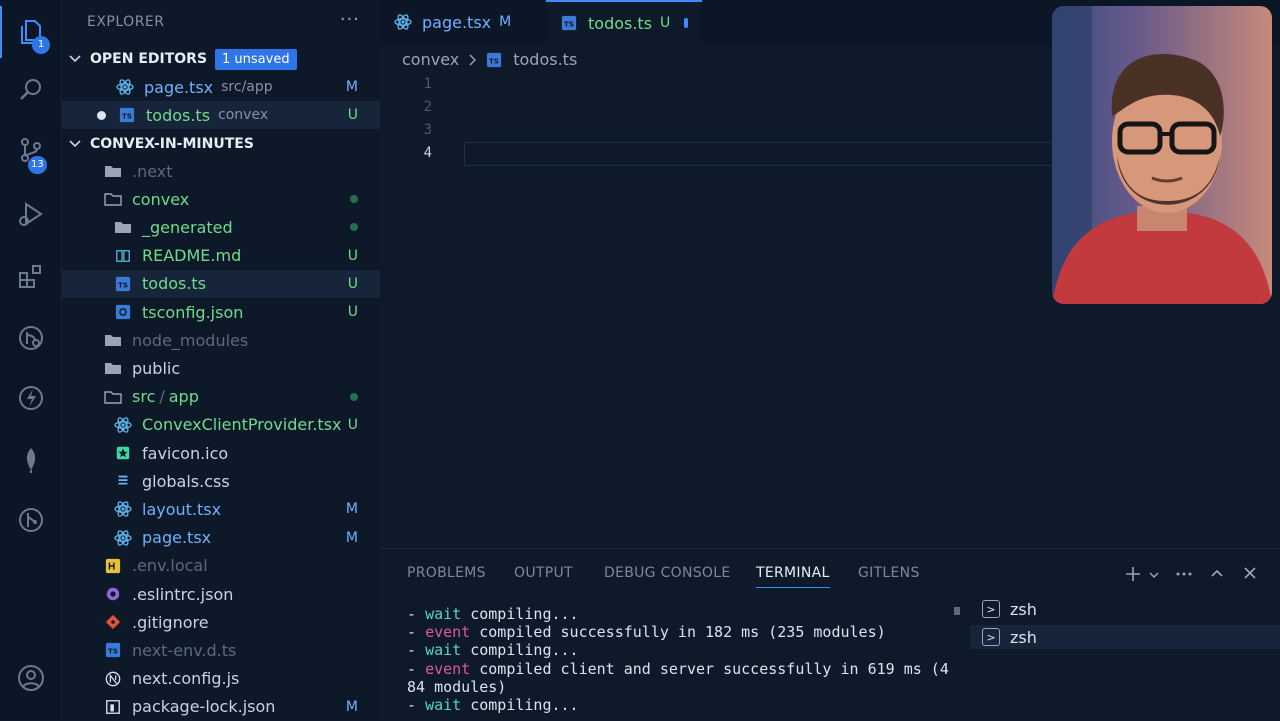  Describe the element at coordinates (113, 566) in the screenshot. I see `env-icon` at that location.